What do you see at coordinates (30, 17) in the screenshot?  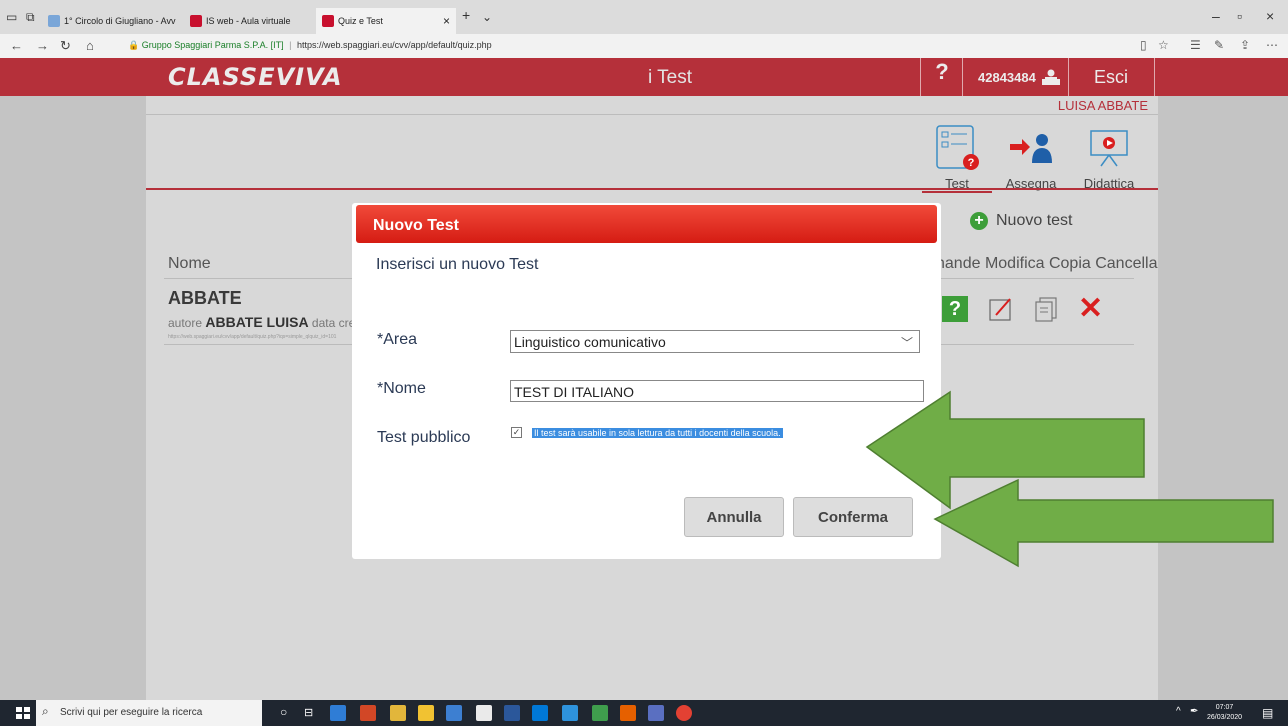 I see `tab-preview-icon: ⧉` at bounding box center [30, 17].